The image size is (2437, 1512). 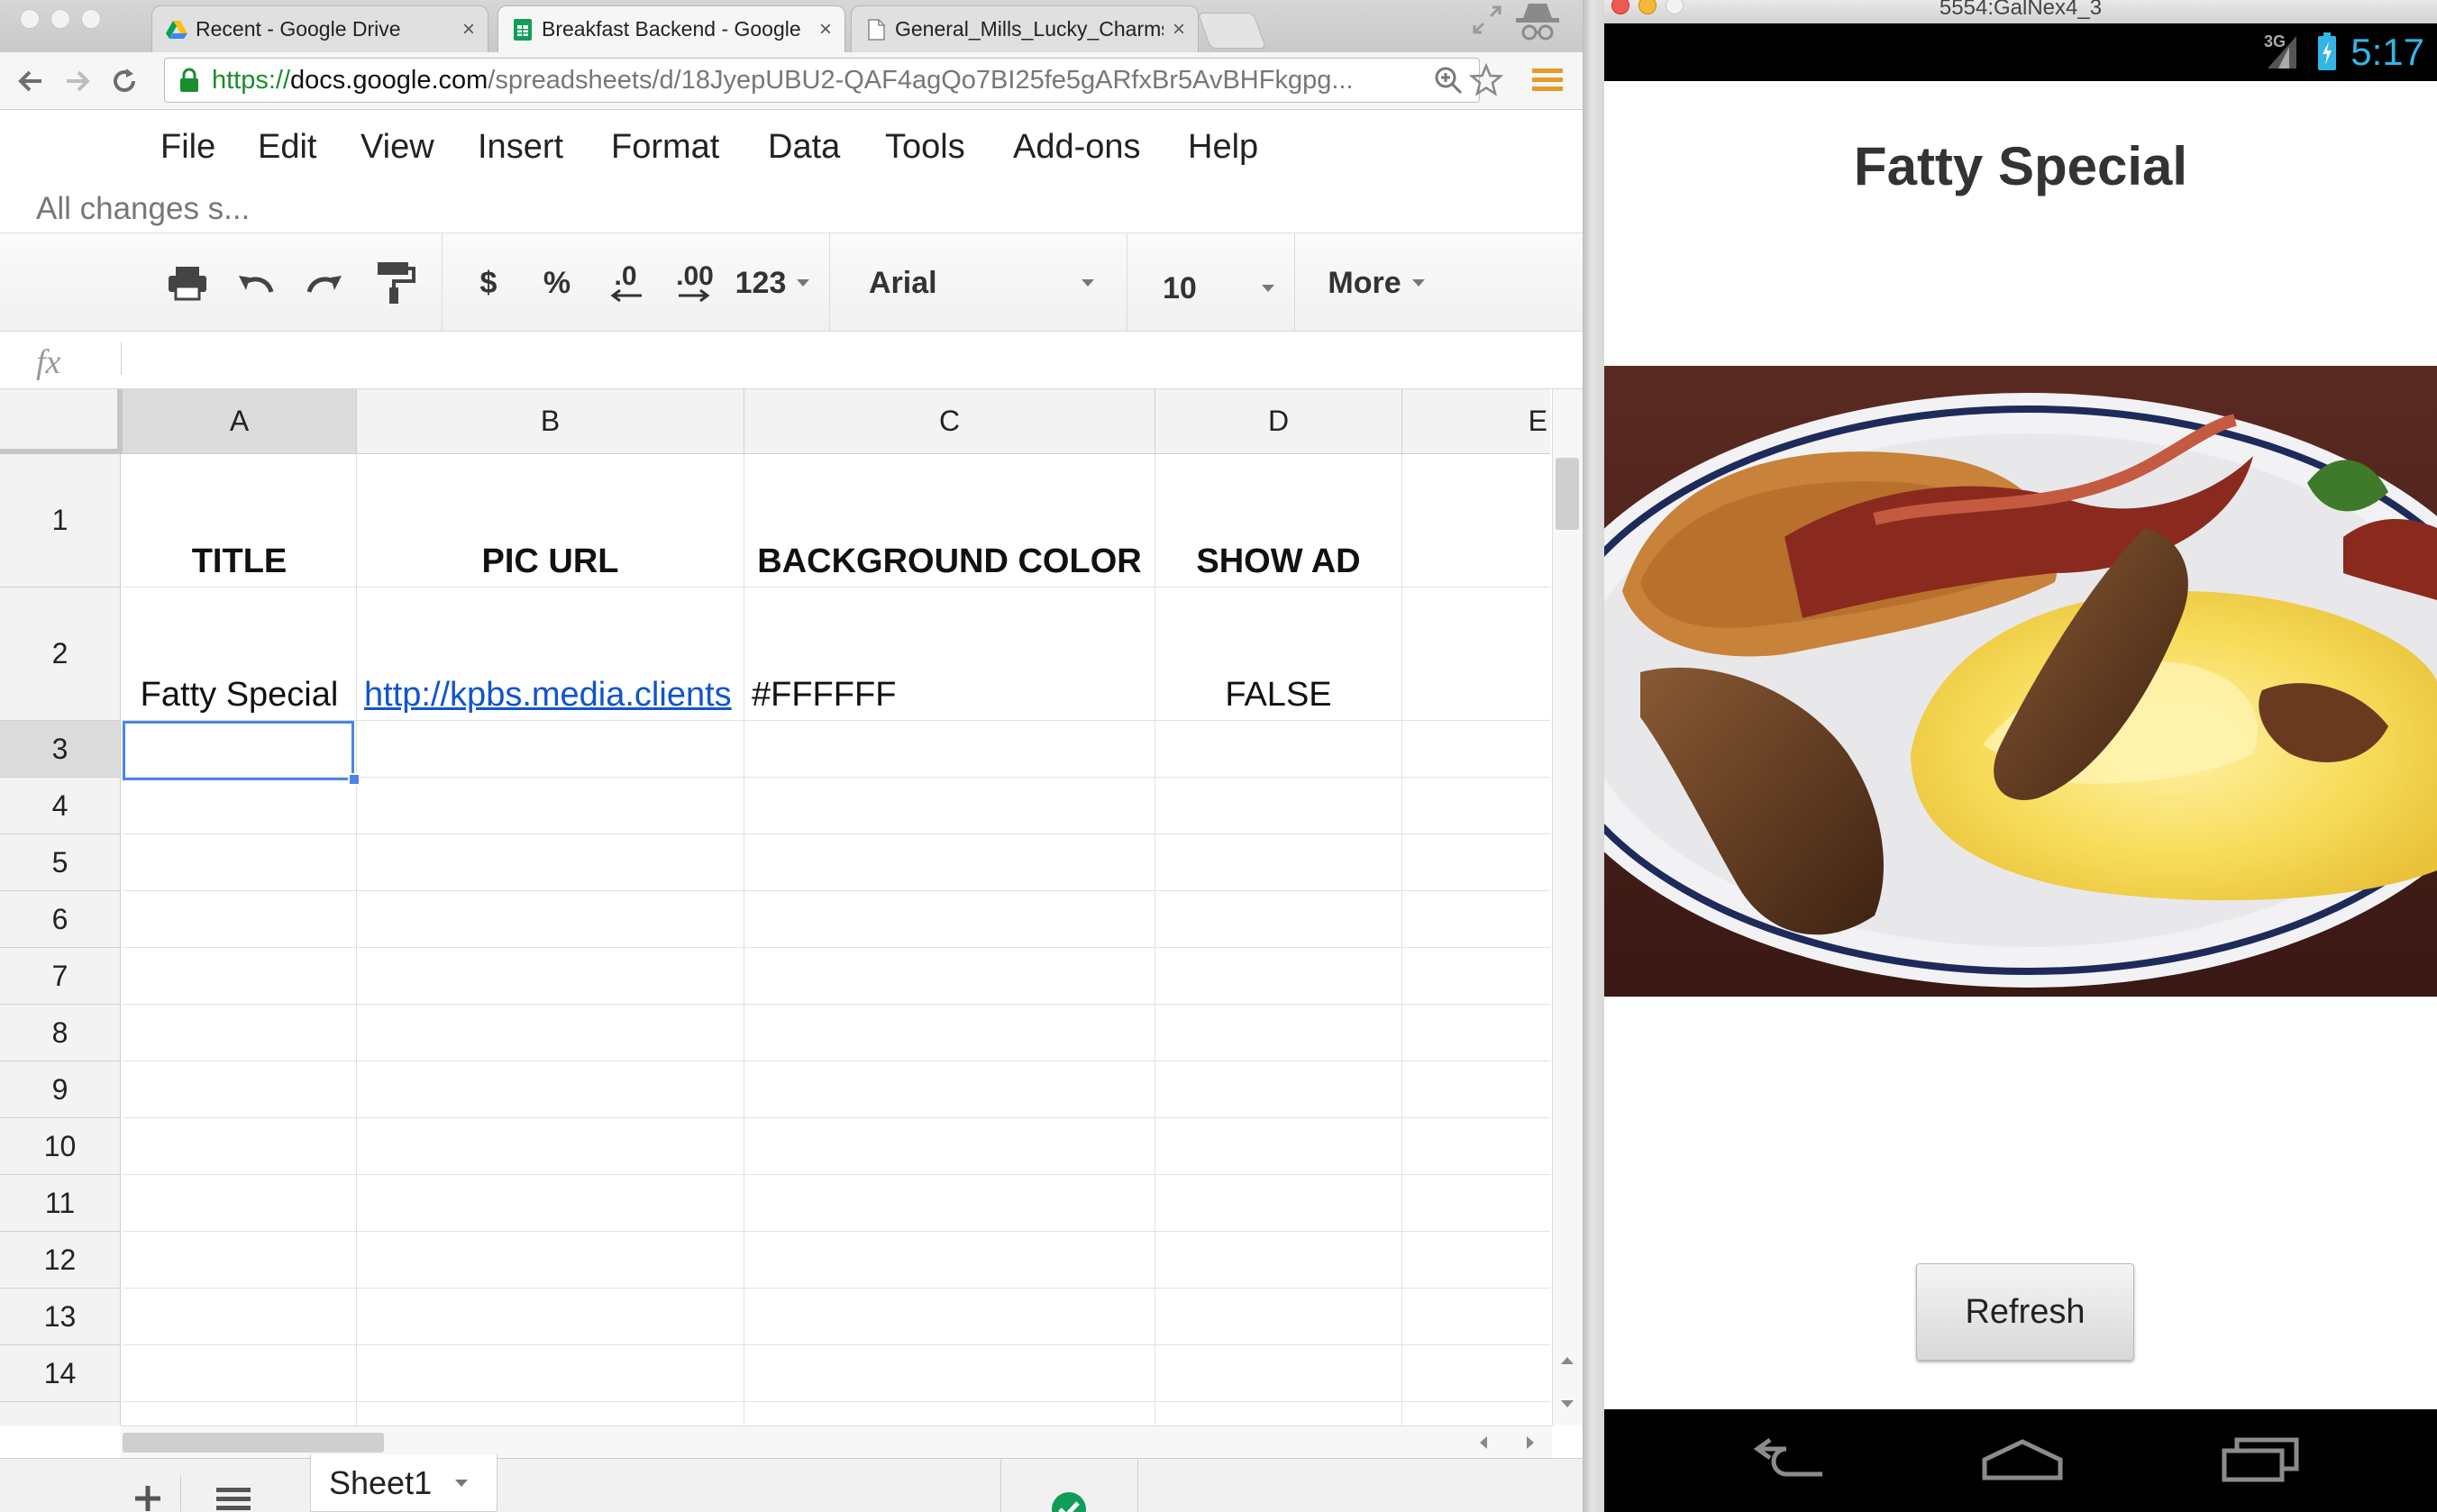 What do you see at coordinates (550, 520) in the screenshot?
I see `cell-b1: PIC URL` at bounding box center [550, 520].